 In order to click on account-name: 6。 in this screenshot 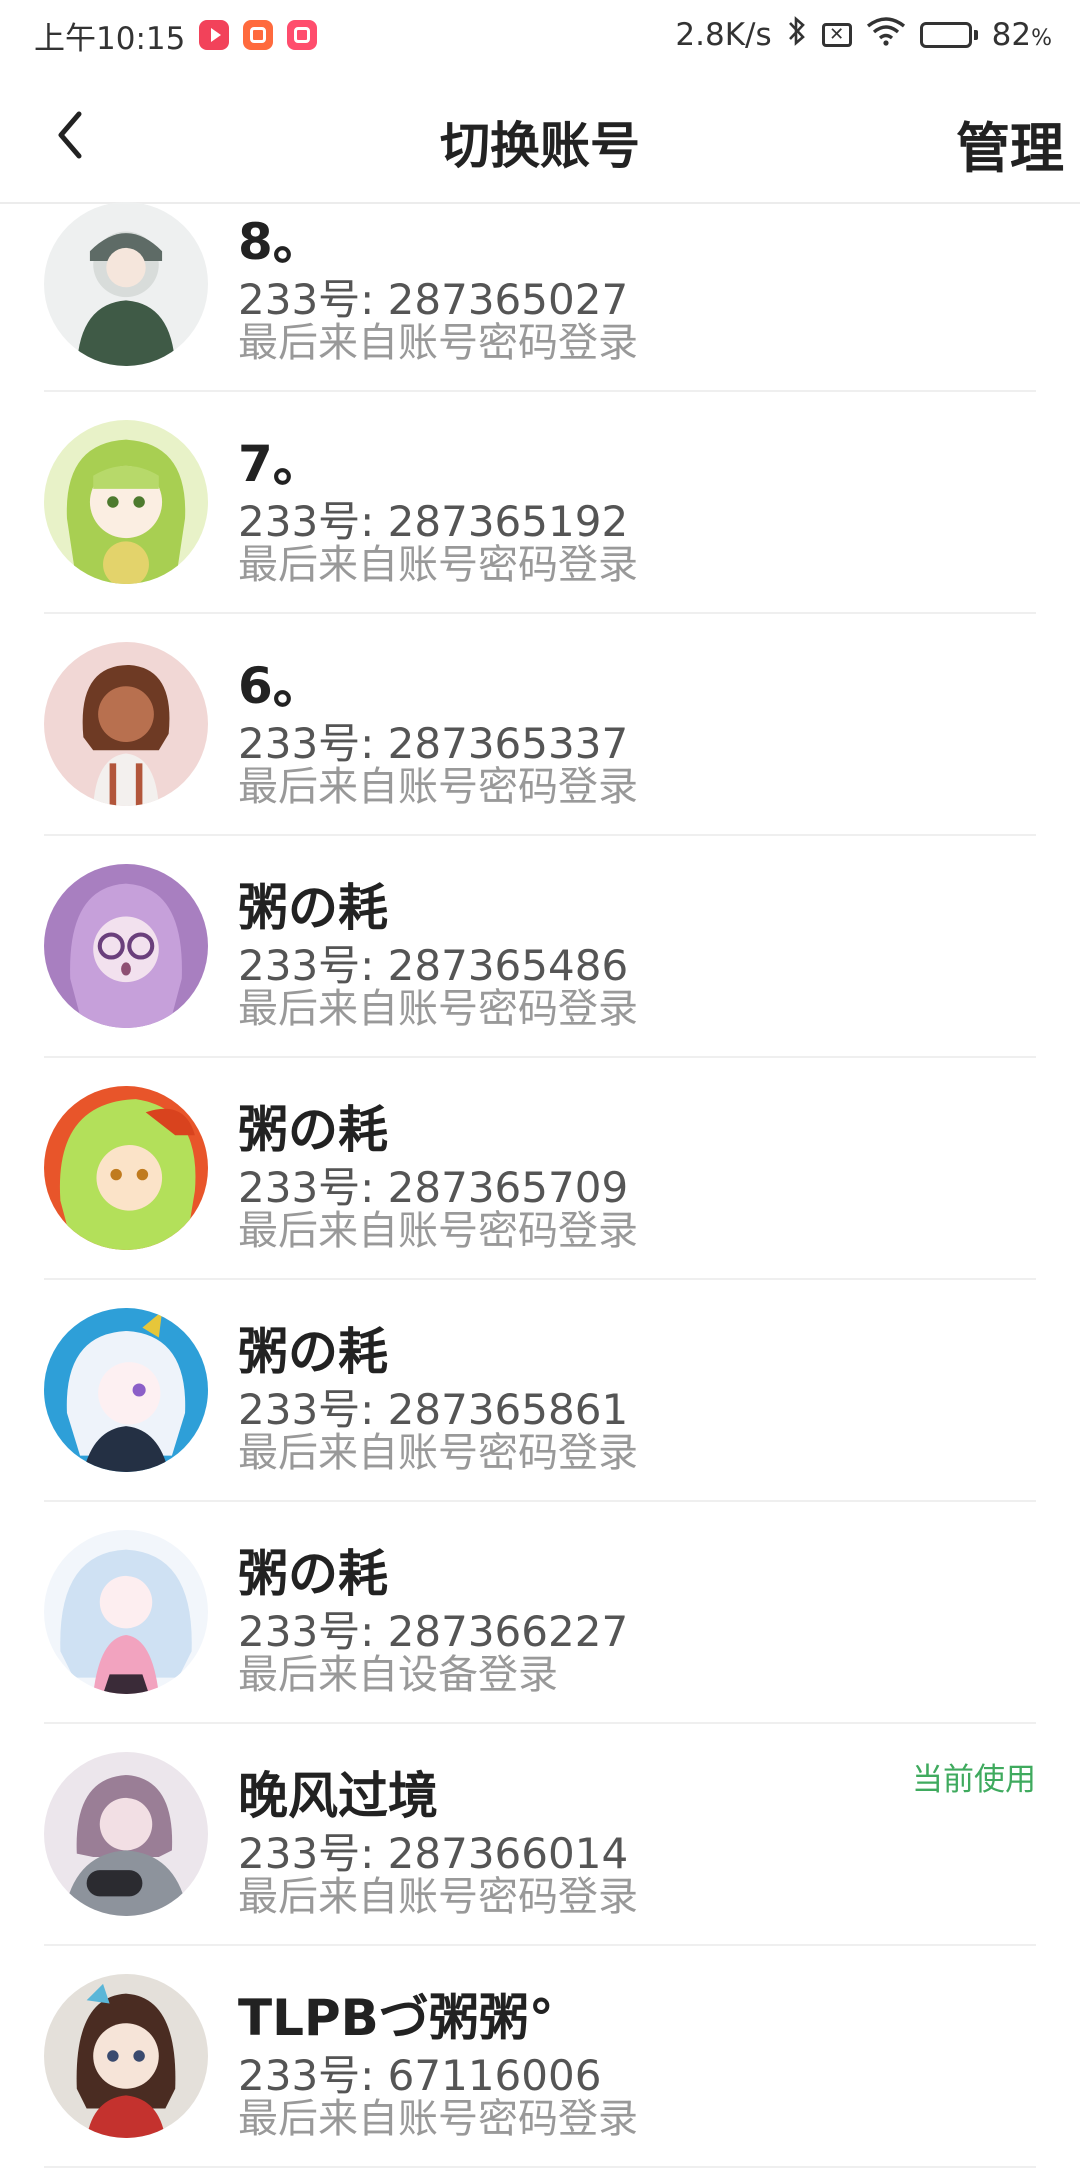, I will do `click(280, 686)`.